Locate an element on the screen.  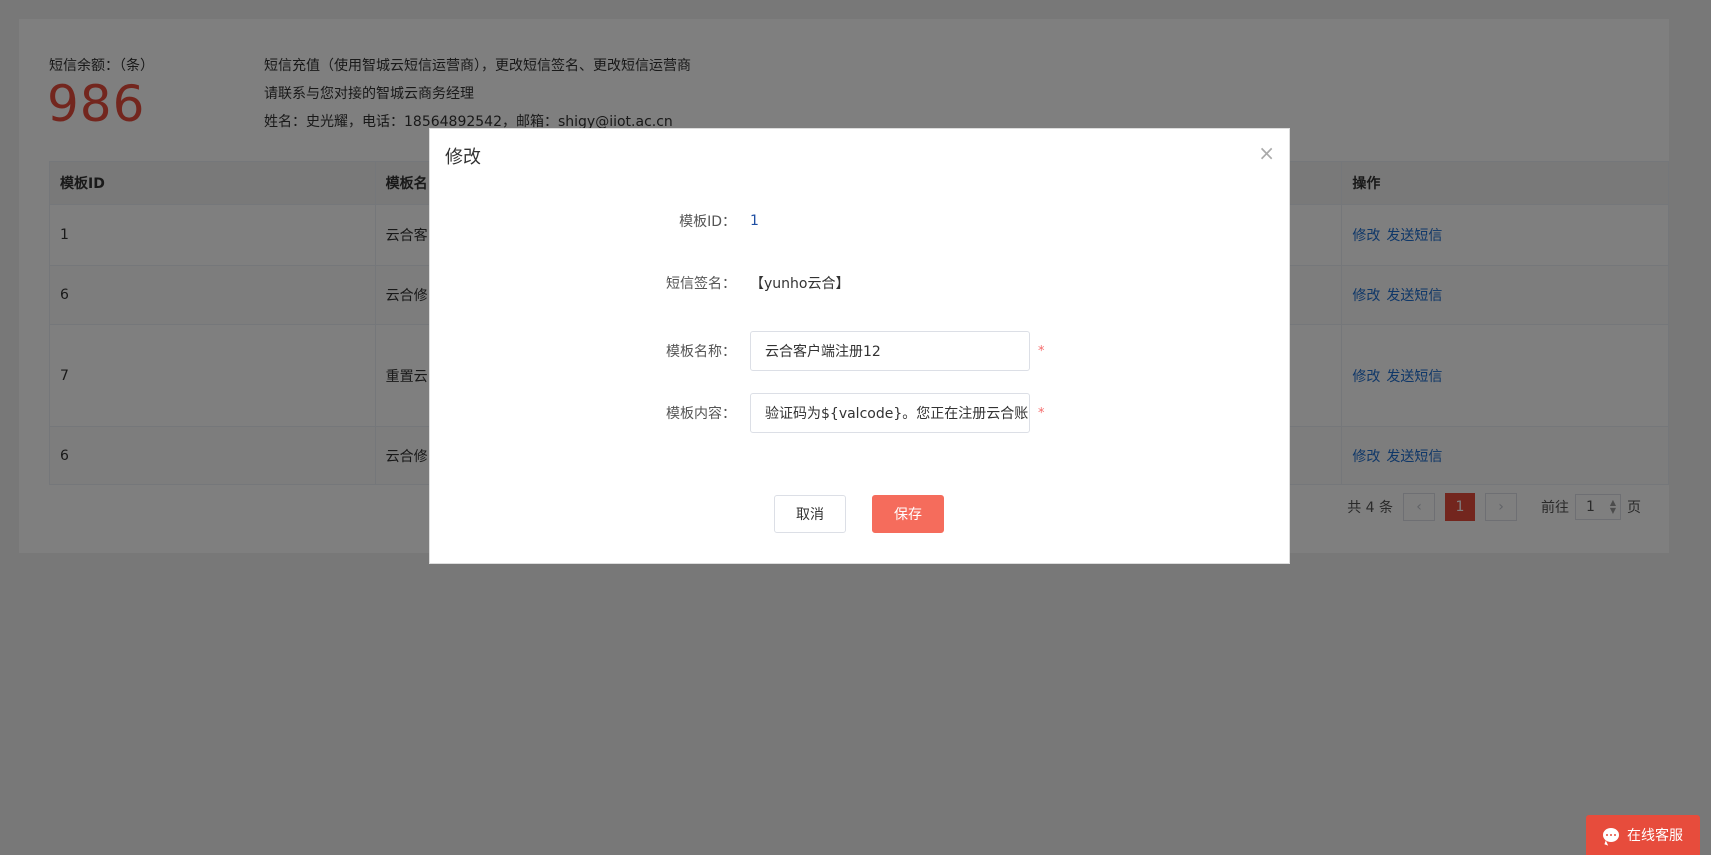
online-service-button: 在线客服 is located at coordinates (1643, 835).